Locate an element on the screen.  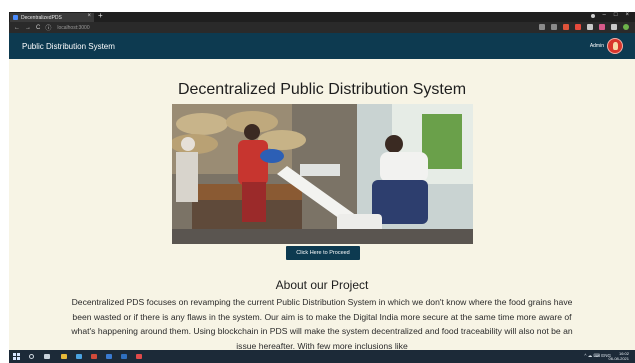
forward-icon: → is located at coordinates (28, 28).